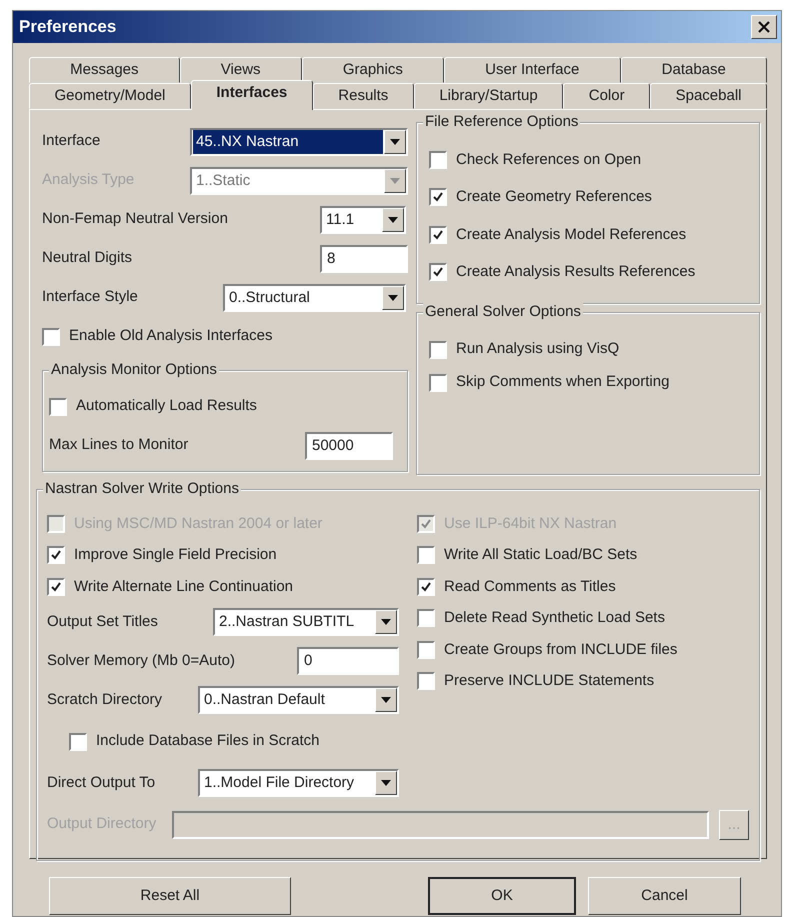  What do you see at coordinates (554, 197) in the screenshot?
I see `checkbox-label: Create Geometry References` at bounding box center [554, 197].